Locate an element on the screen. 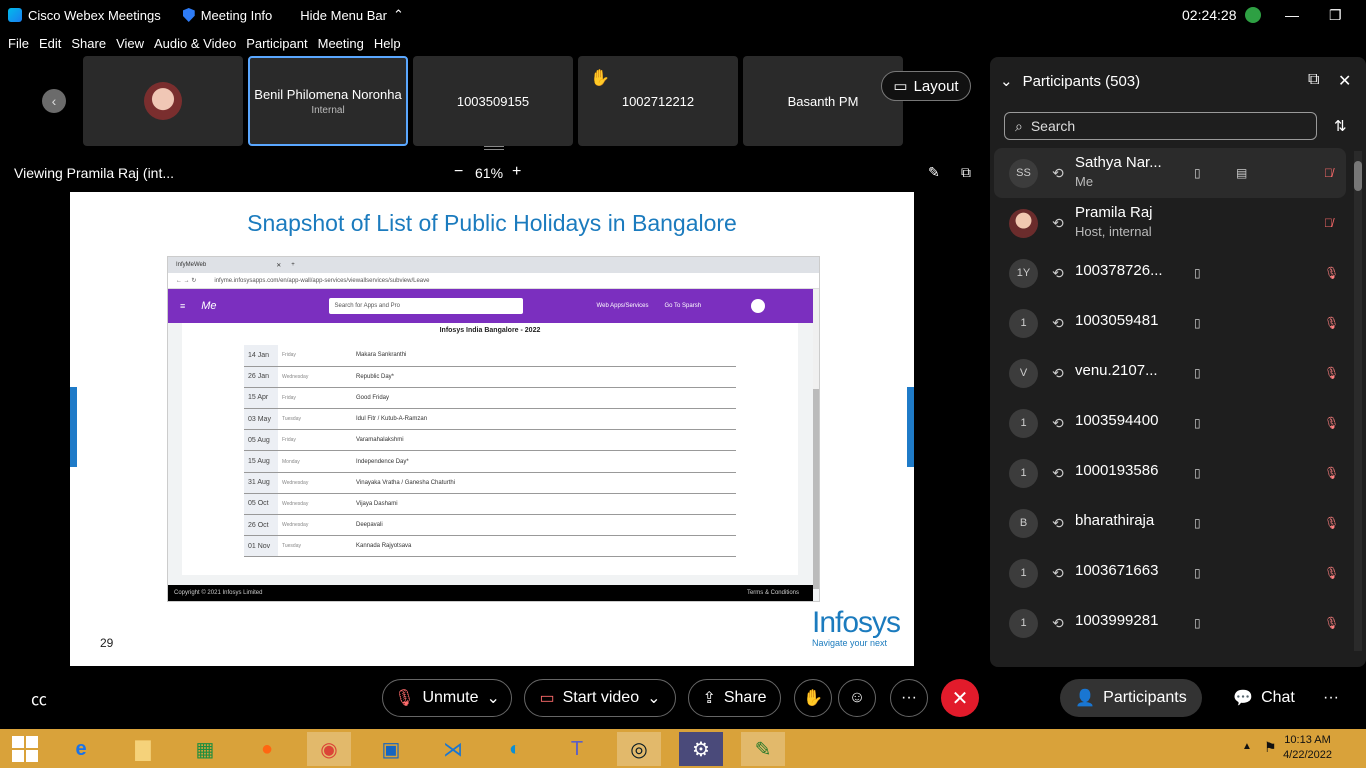  firefox-icon: ● is located at coordinates (267, 749).